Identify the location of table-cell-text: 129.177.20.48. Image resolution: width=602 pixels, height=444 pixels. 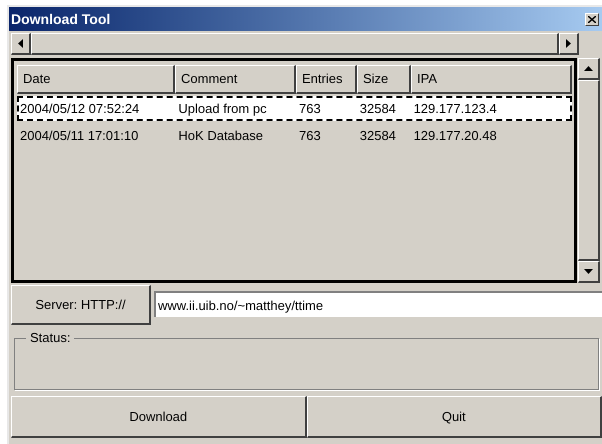
(455, 135).